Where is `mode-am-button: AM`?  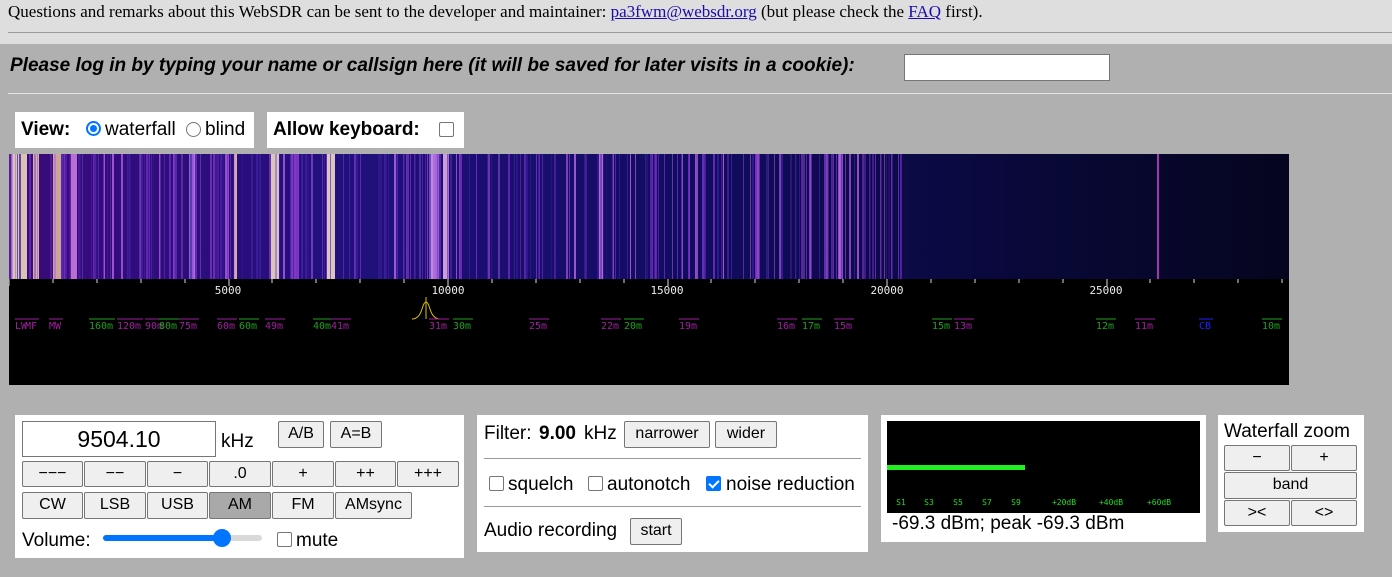
mode-am-button: AM is located at coordinates (240, 505).